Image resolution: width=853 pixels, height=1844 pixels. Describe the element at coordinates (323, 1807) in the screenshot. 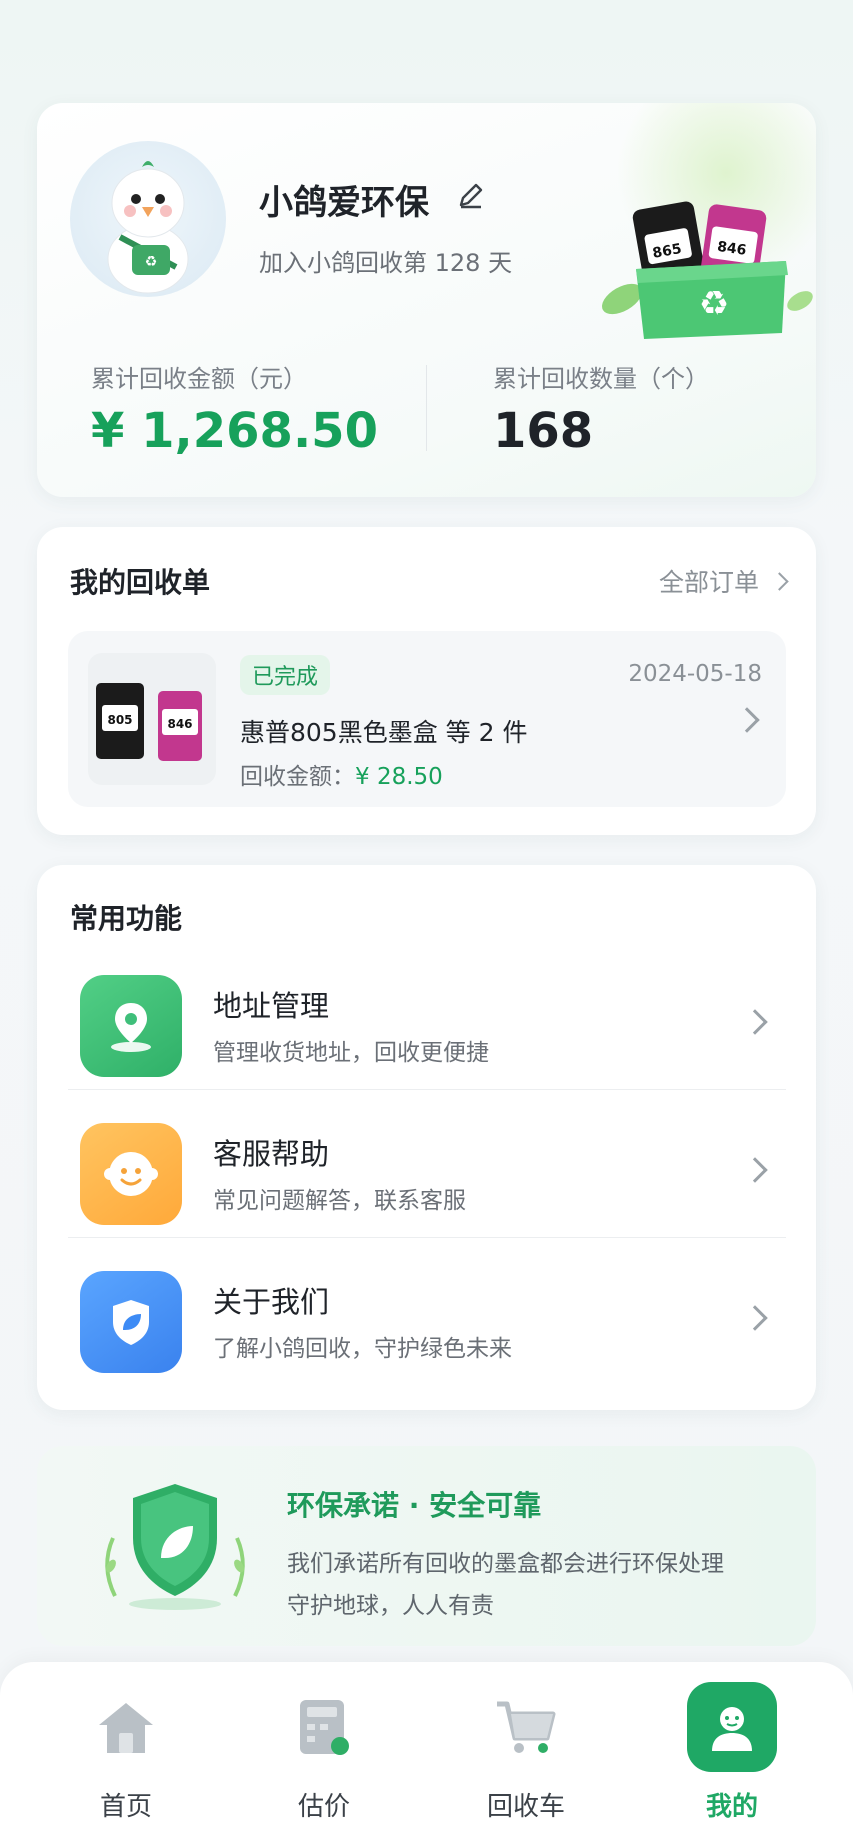

I see `tab-label: 估价` at that location.